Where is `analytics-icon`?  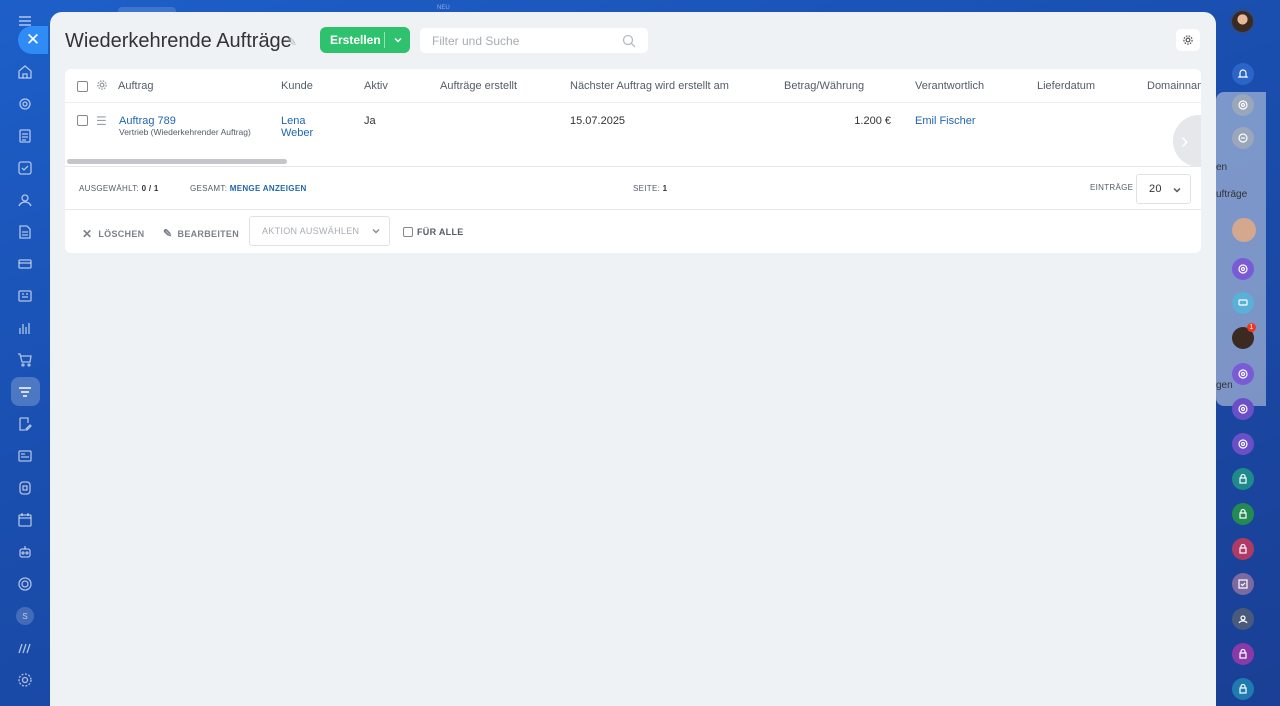 analytics-icon is located at coordinates (25, 328).